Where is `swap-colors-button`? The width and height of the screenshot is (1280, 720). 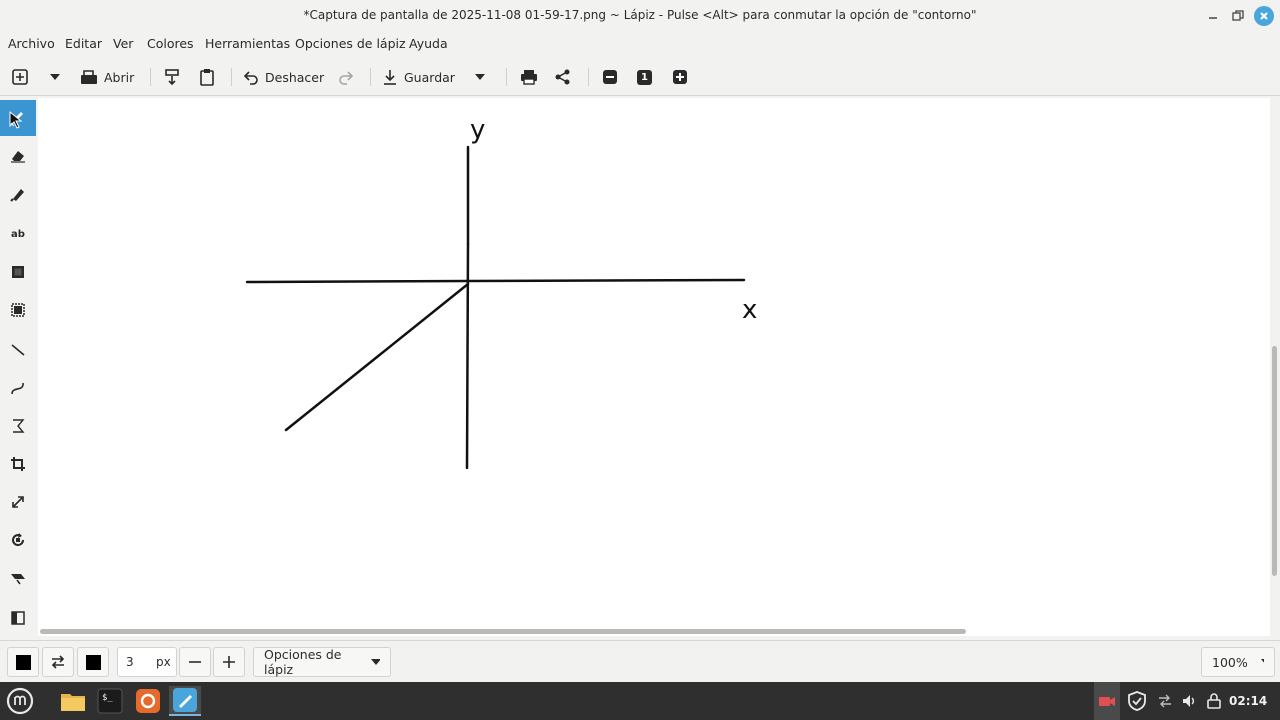 swap-colors-button is located at coordinates (58, 662).